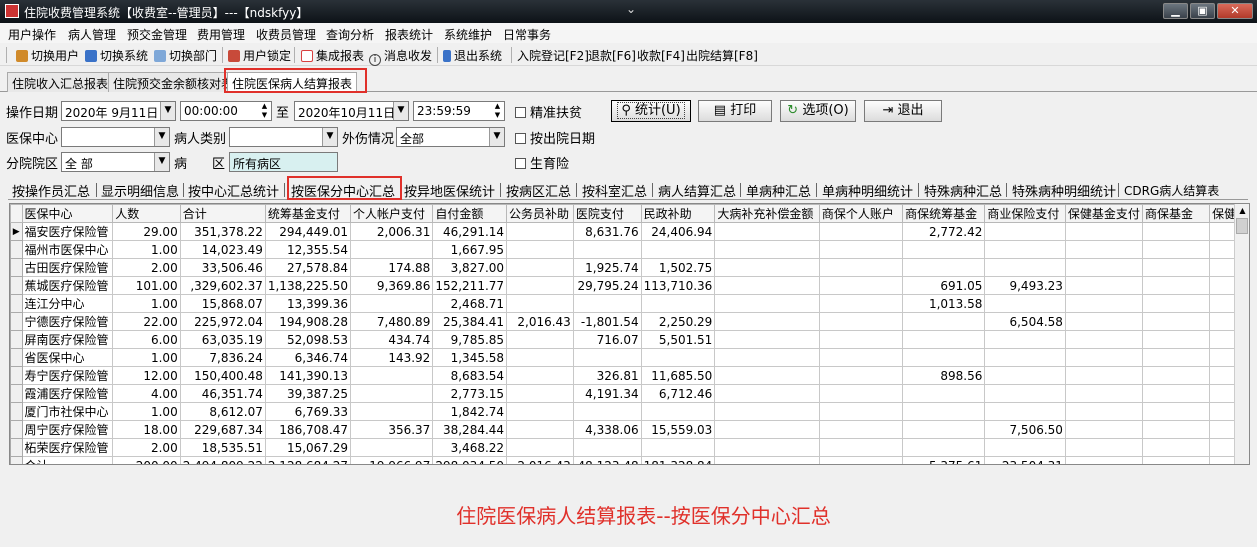 The width and height of the screenshot is (1257, 547). What do you see at coordinates (392, 339) in the screenshot?
I see `table-cell: 434.74` at bounding box center [392, 339].